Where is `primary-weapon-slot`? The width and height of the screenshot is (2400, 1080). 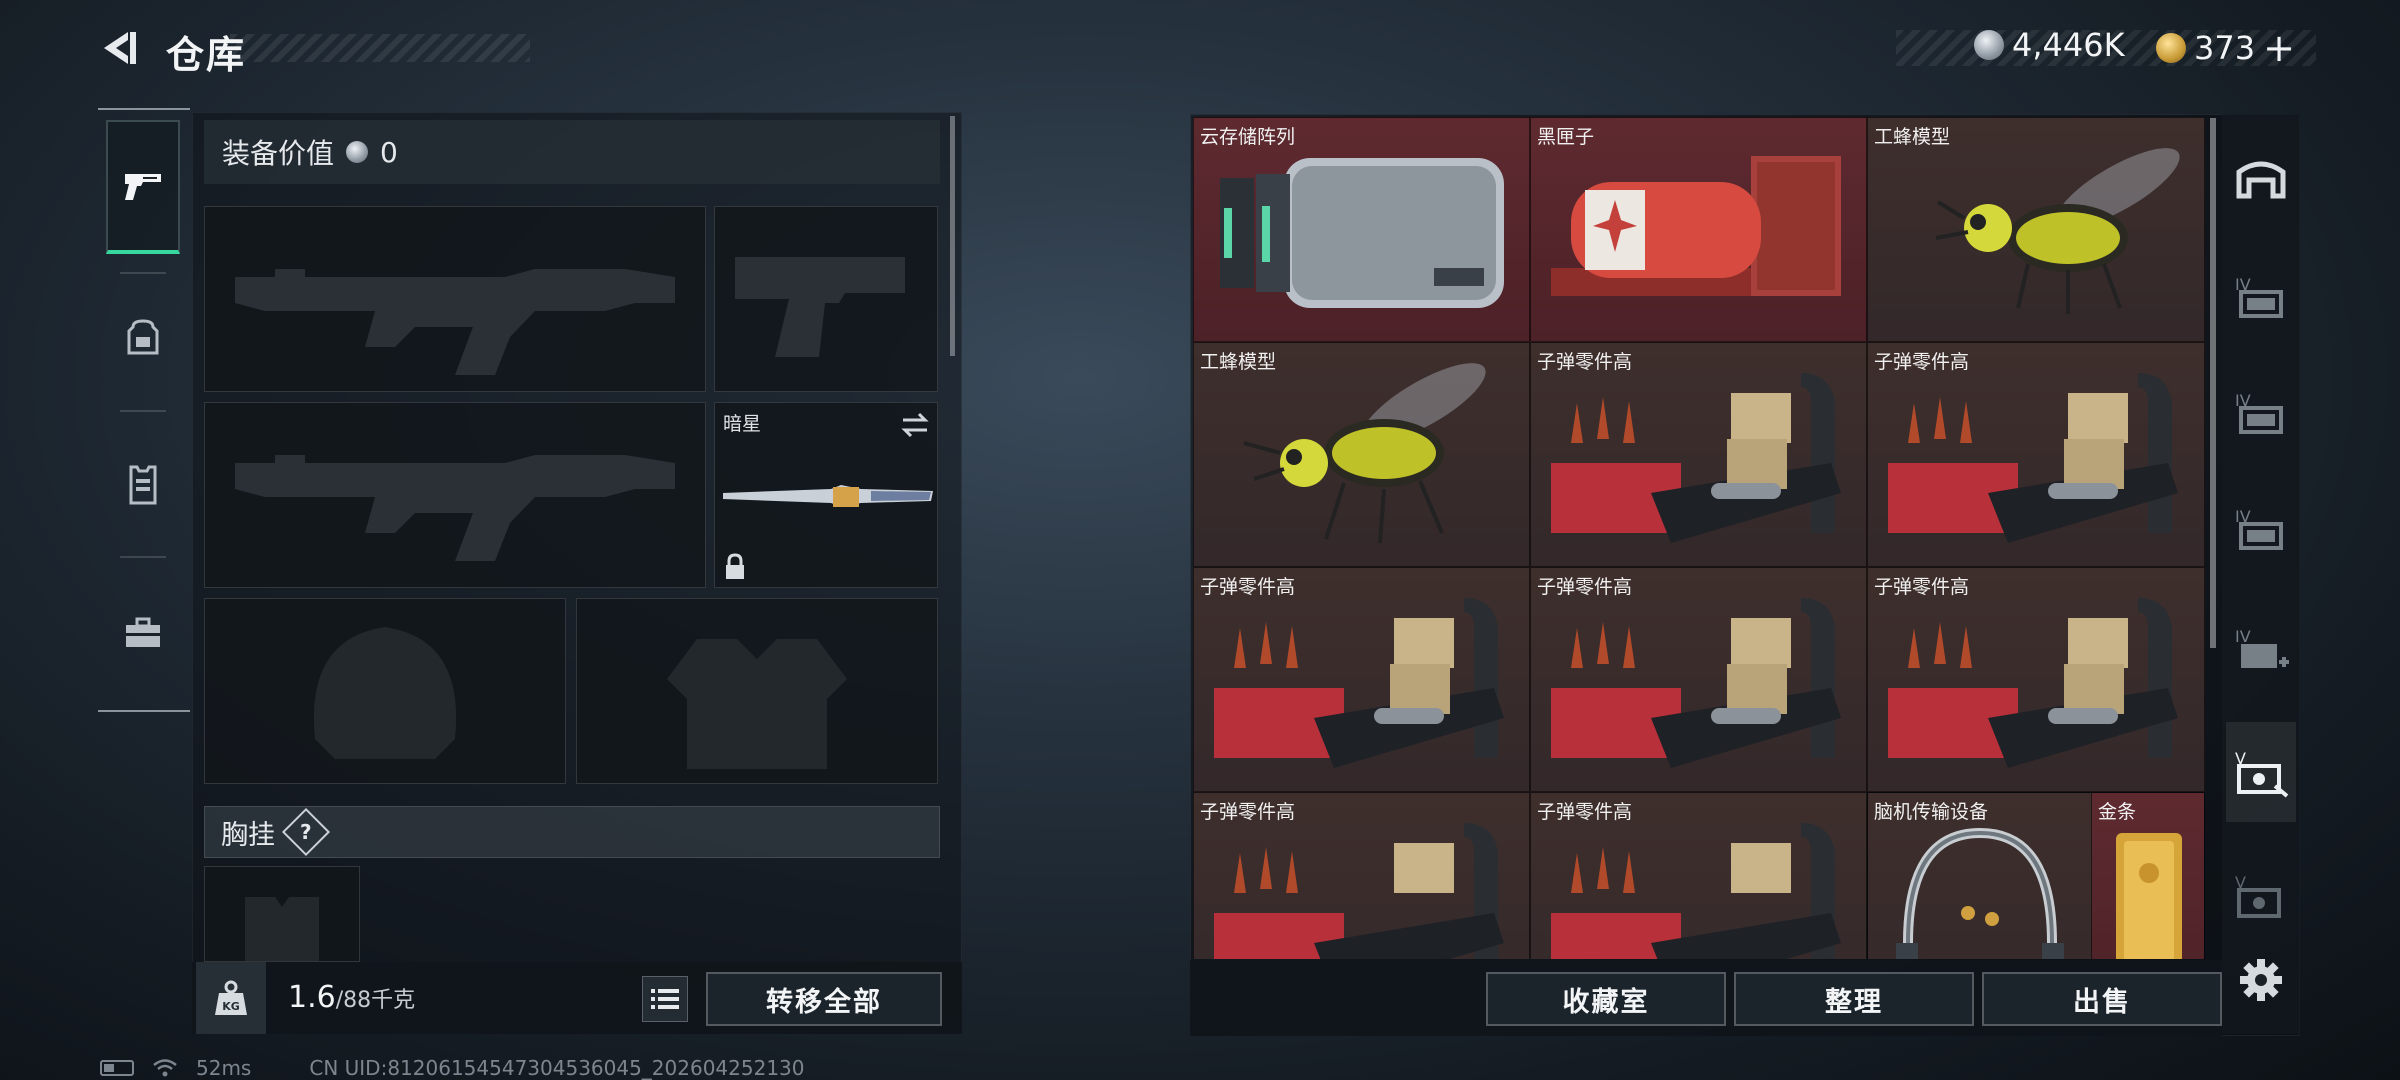
primary-weapon-slot is located at coordinates (455, 299).